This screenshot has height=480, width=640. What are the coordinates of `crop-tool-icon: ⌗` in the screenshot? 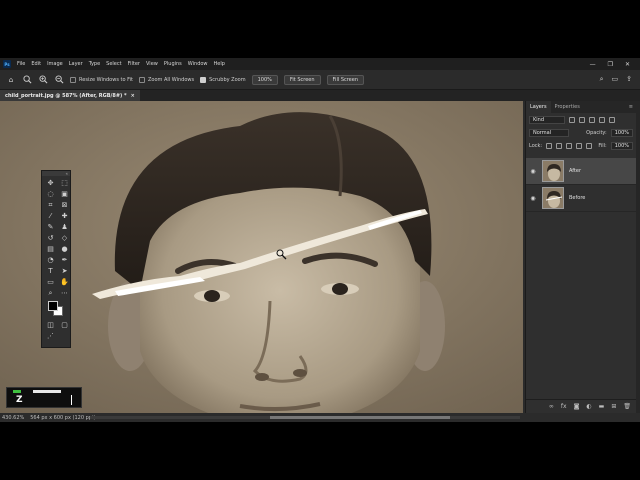 It's located at (50, 205).